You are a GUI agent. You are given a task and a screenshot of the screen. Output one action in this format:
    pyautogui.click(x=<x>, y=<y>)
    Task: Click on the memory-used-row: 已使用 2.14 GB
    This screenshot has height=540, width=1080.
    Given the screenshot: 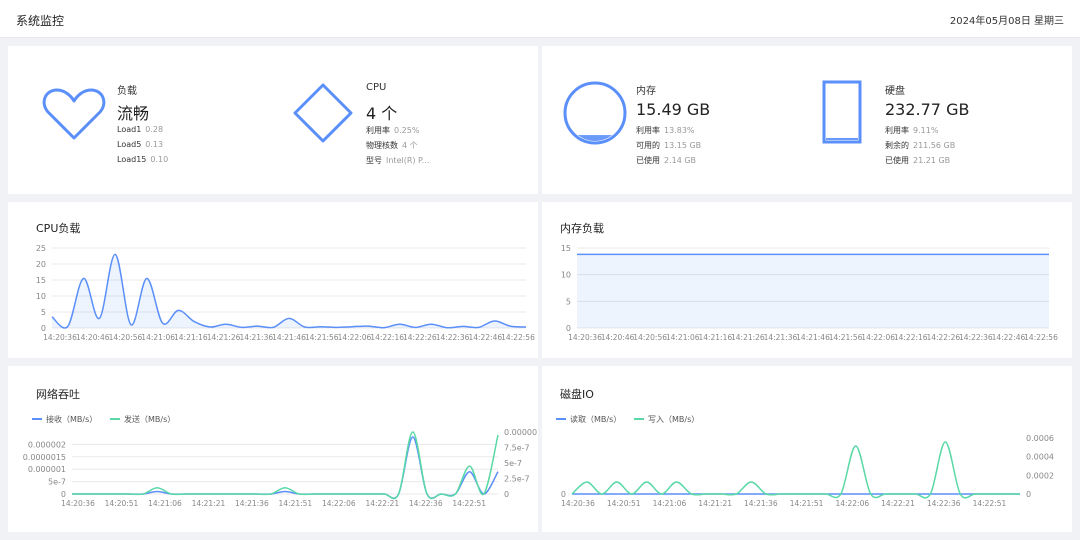 What is the action you would take?
    pyautogui.click(x=666, y=160)
    